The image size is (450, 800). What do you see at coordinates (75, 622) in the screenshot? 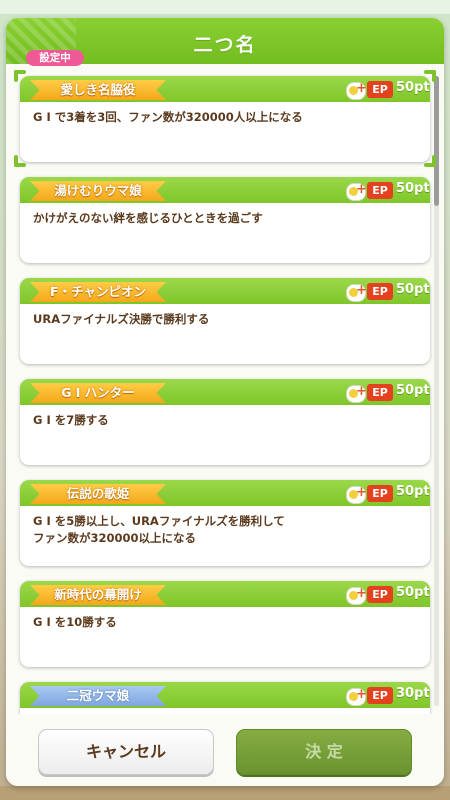
I see `title-condition: G I を10勝する` at bounding box center [75, 622].